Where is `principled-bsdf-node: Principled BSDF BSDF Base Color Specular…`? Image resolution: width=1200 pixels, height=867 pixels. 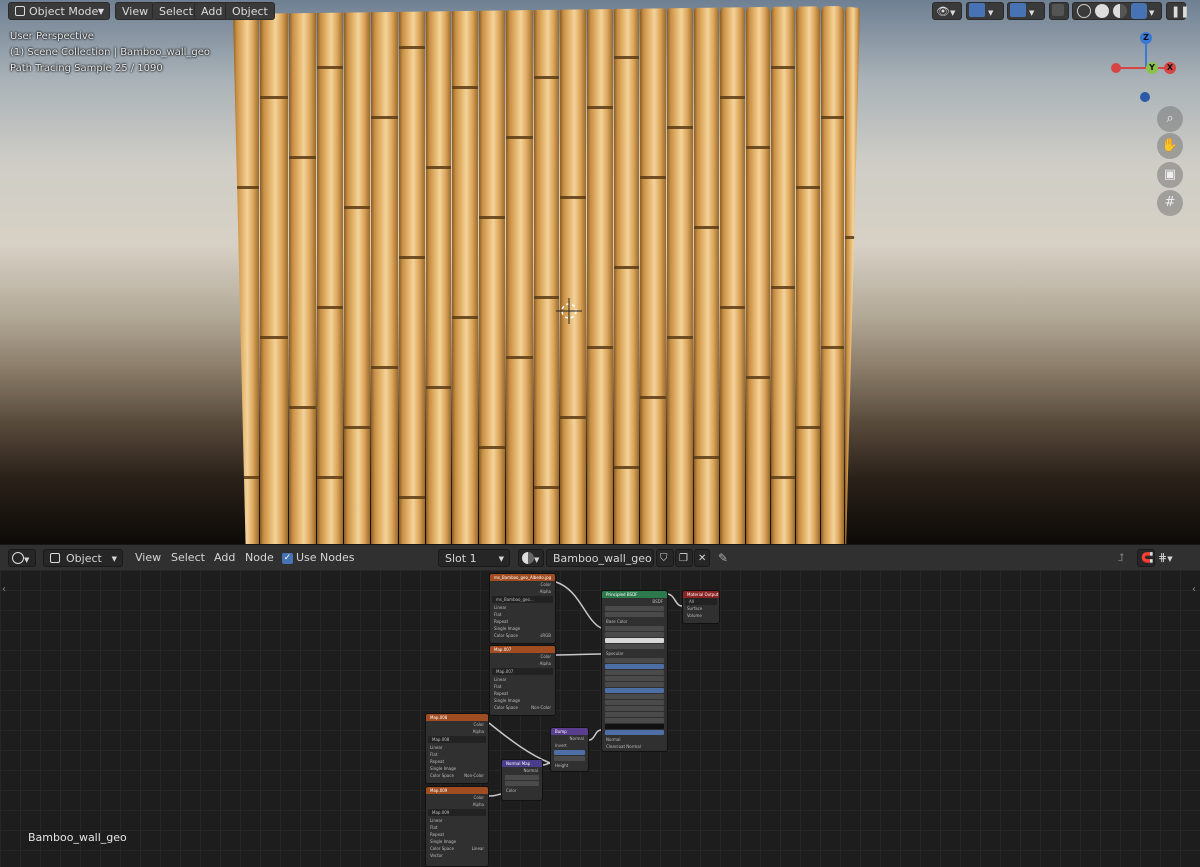 principled-bsdf-node: Principled BSDF BSDF Base Color Specular… is located at coordinates (634, 671).